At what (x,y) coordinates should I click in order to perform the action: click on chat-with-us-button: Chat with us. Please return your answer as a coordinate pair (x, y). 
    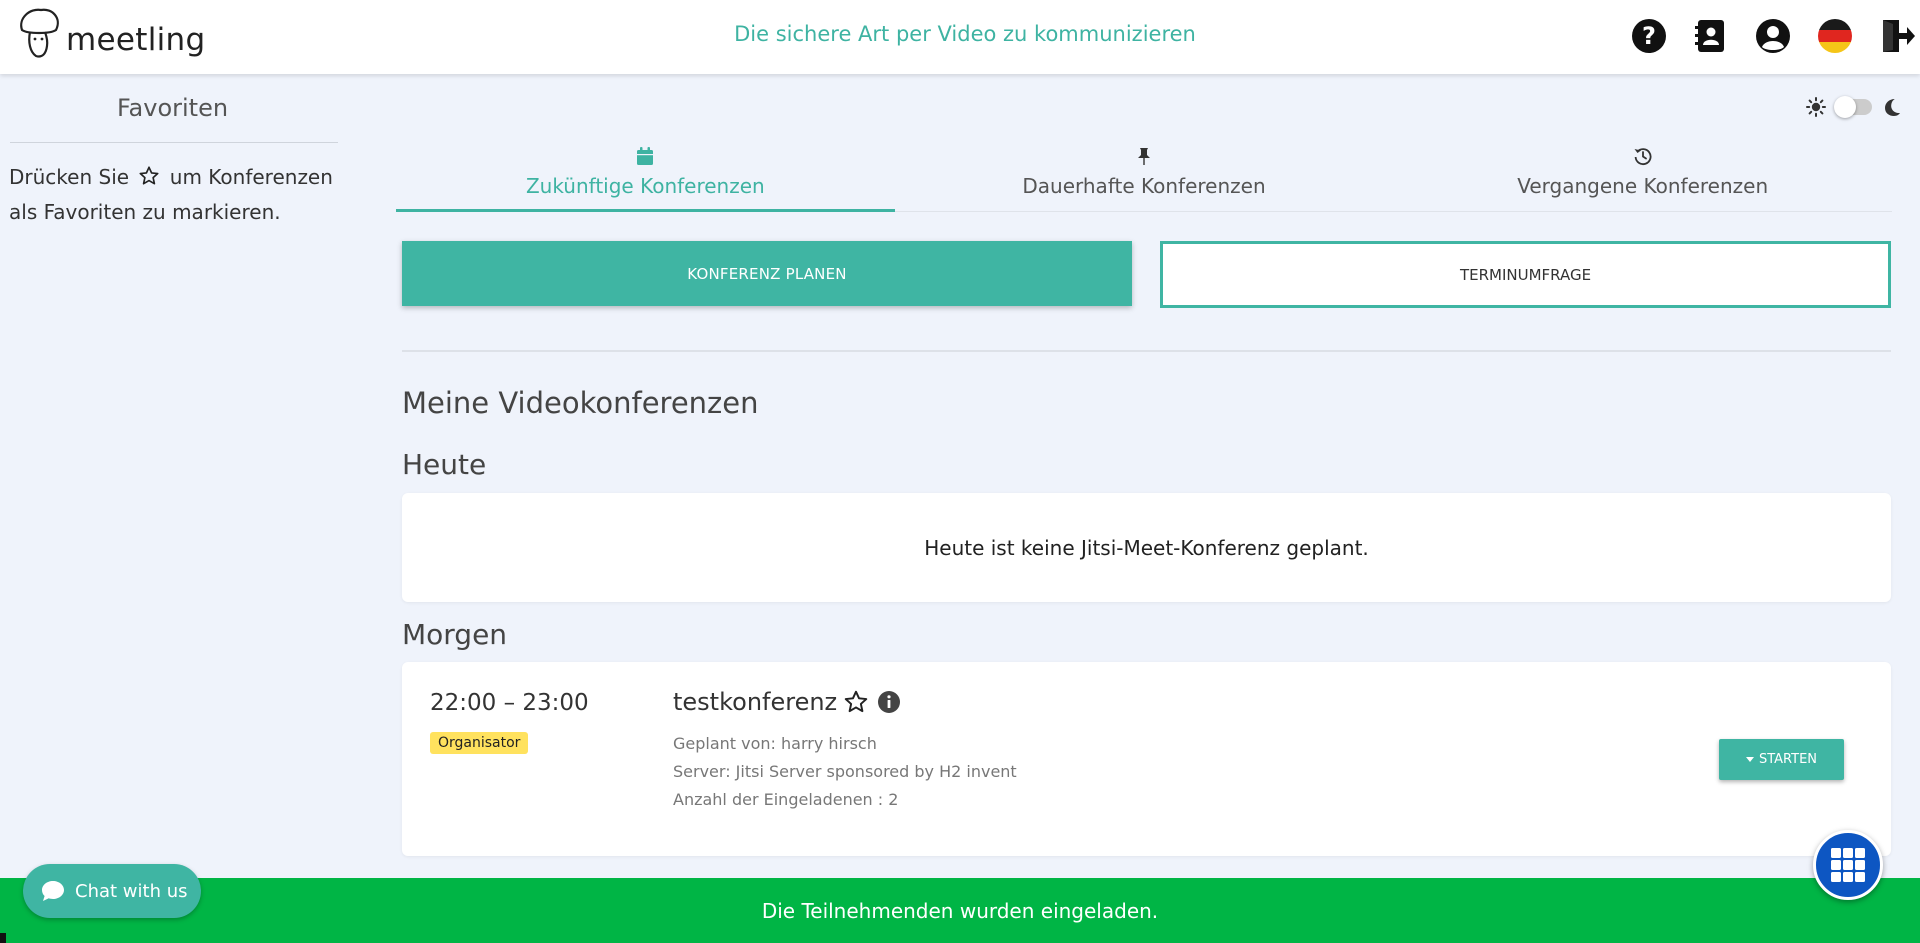
    Looking at the image, I should click on (112, 891).